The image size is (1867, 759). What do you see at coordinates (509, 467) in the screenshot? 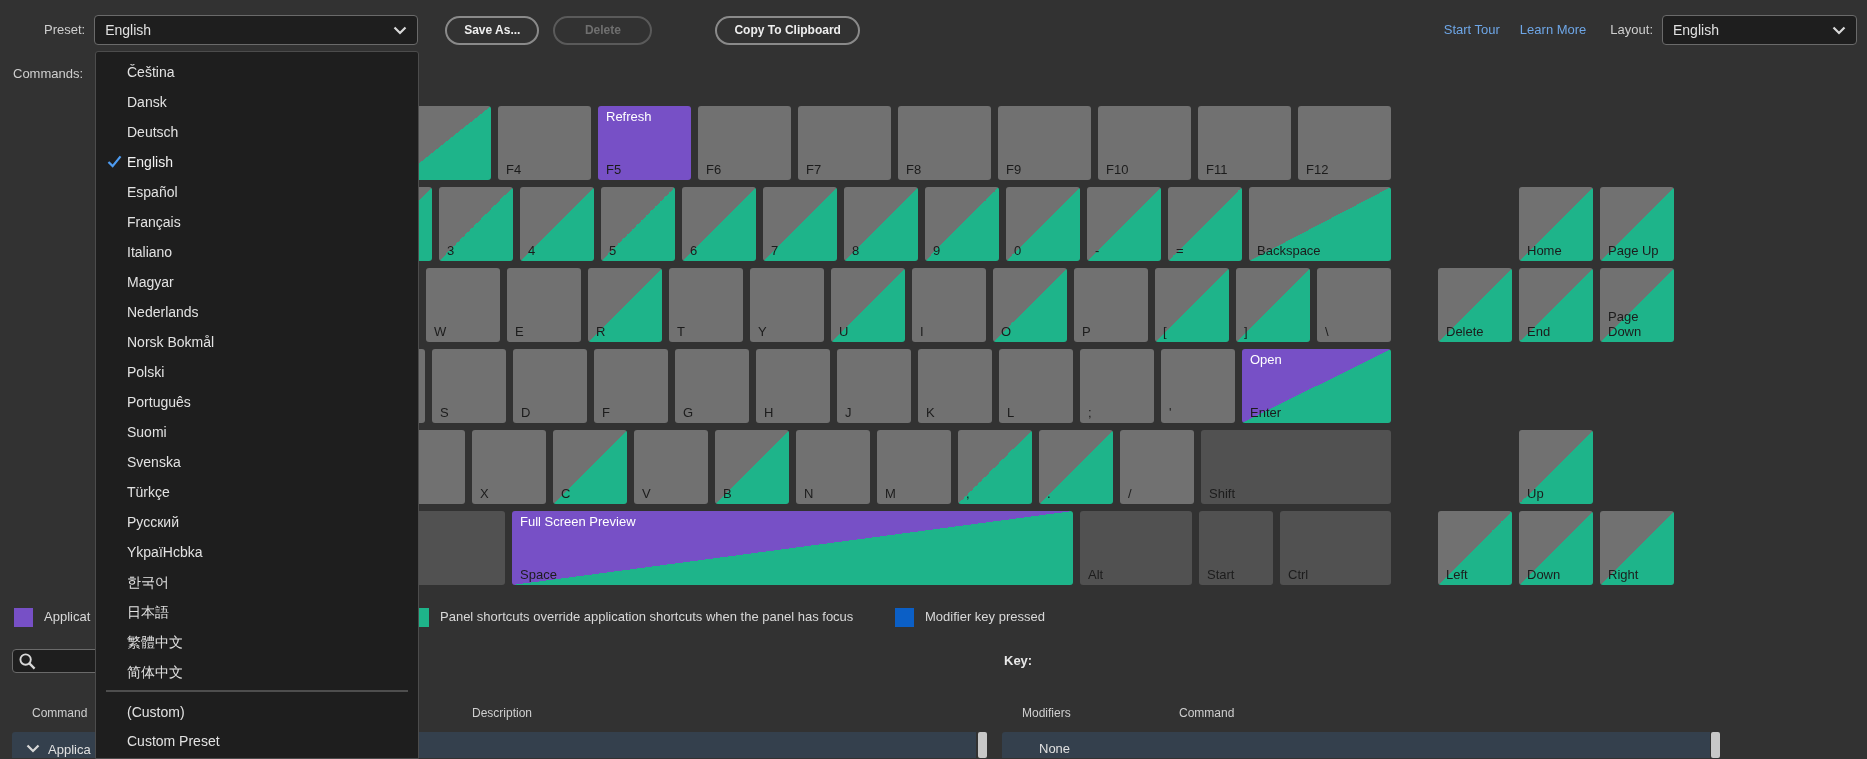
I see `keyboard-key: X` at bounding box center [509, 467].